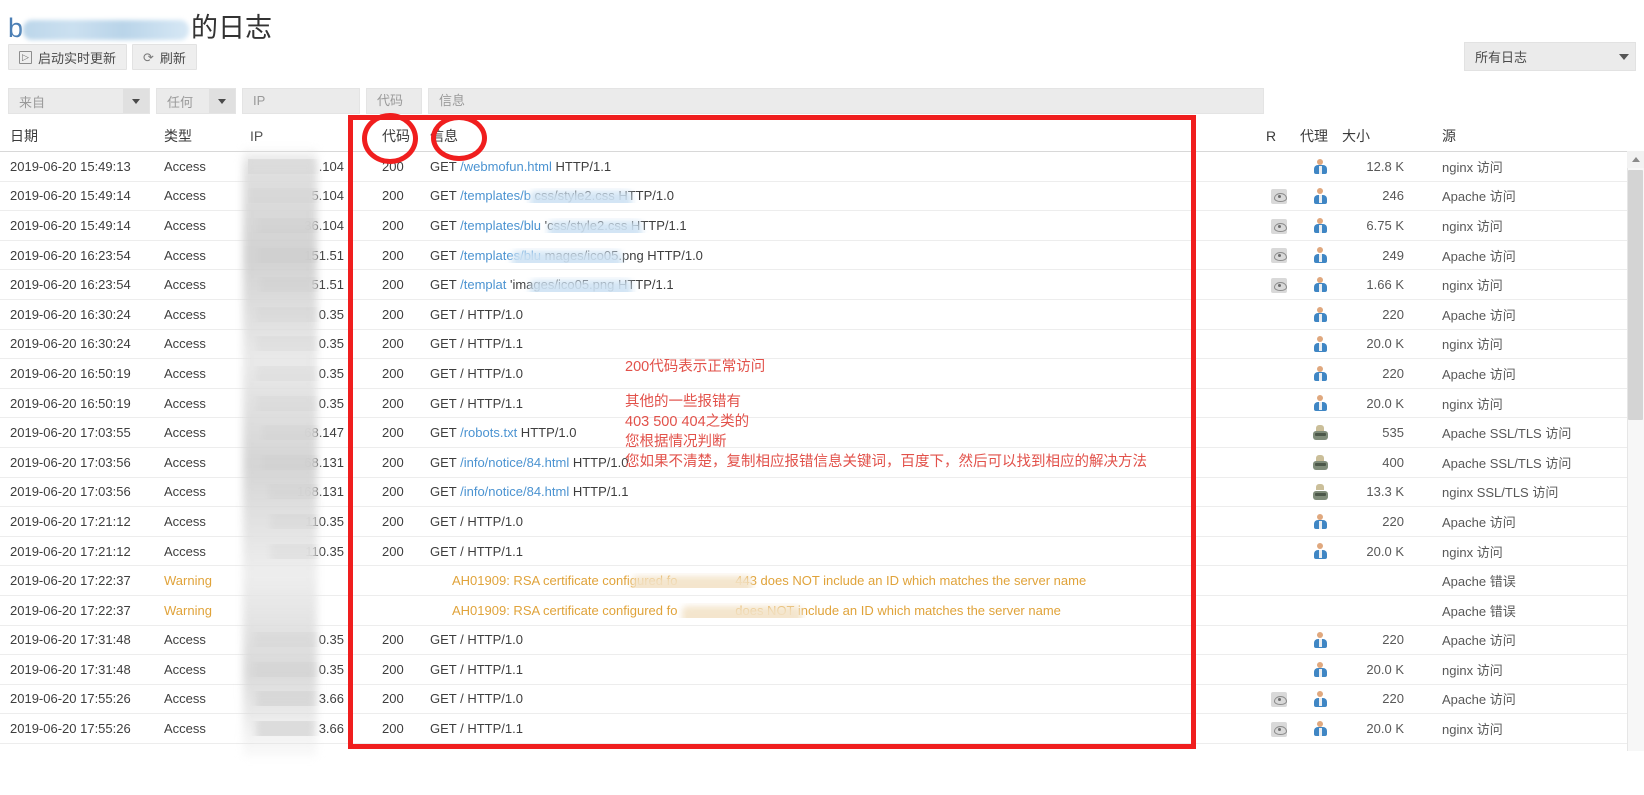  I want to click on cell-message: GET /templat 'images/ico05.png HTTP/1.1, so click(840, 285).